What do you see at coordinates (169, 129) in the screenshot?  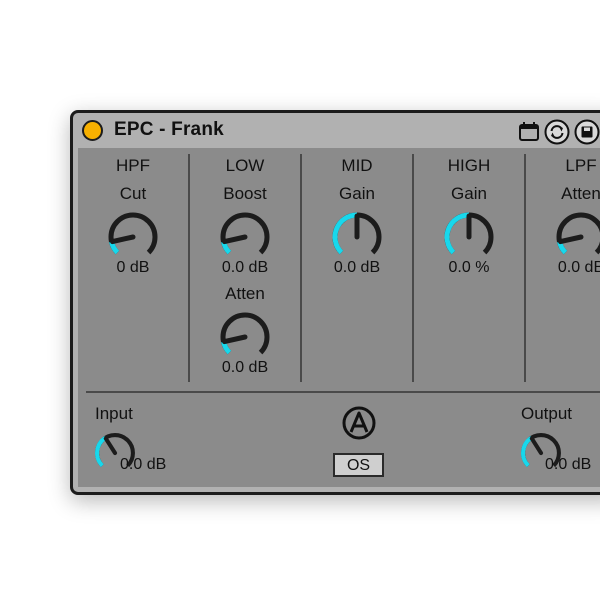 I see `device-title: EPC - Frank` at bounding box center [169, 129].